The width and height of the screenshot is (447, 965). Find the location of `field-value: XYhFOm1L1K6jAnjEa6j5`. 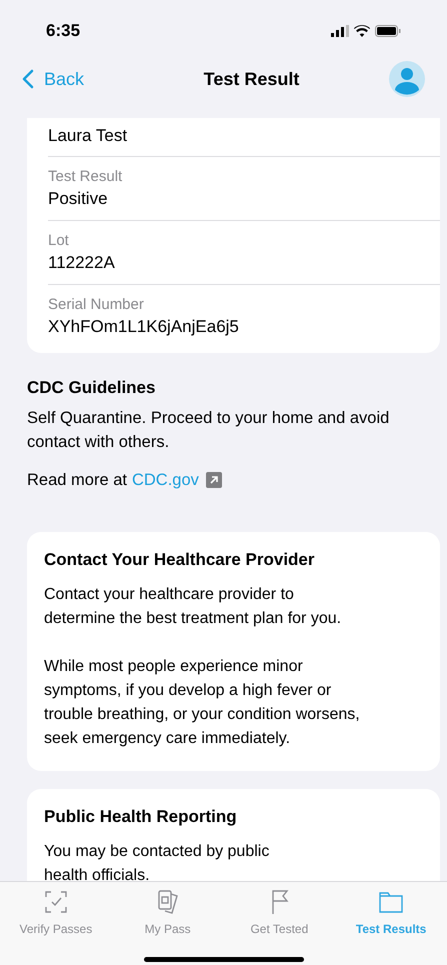

field-value: XYhFOm1L1K6jAnjEa6j5 is located at coordinates (144, 327).